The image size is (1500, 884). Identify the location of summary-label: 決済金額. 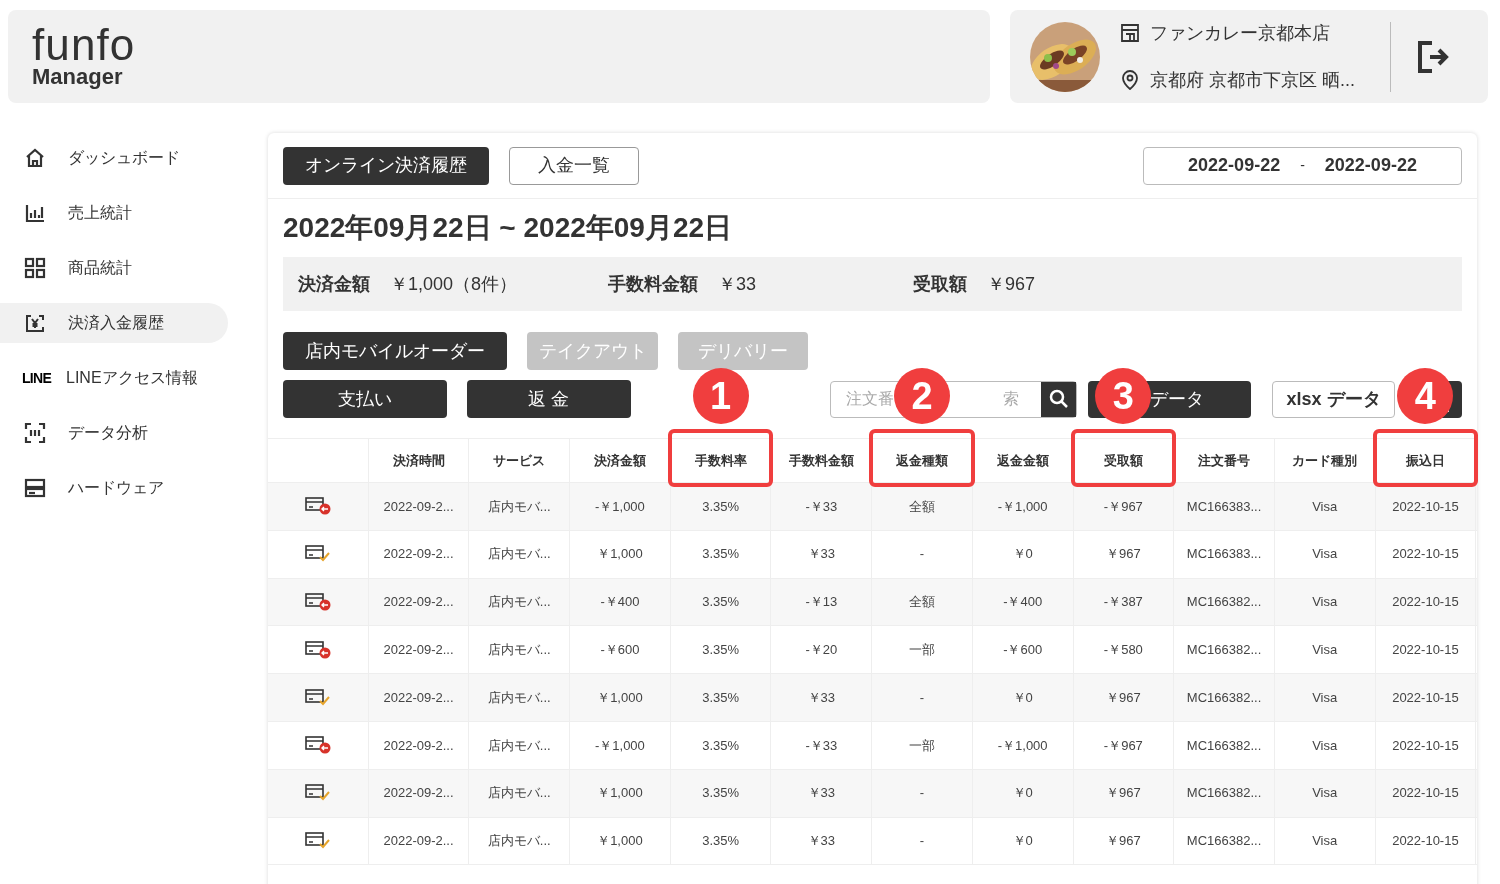
(334, 284).